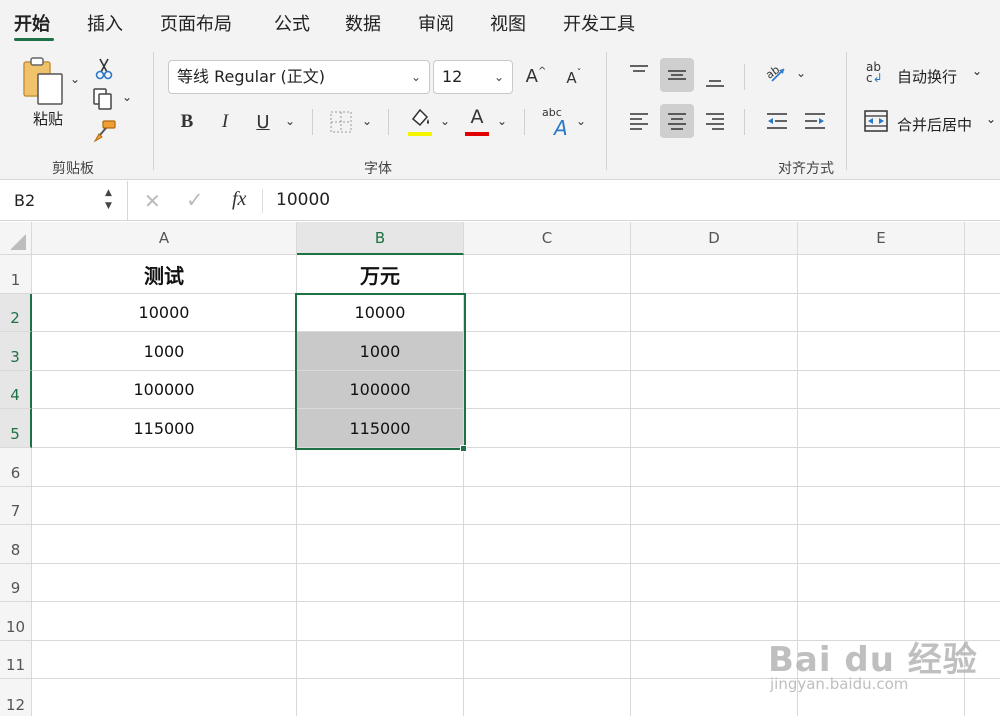 The image size is (1000, 716). I want to click on tab-insert: 插入, so click(105, 23).